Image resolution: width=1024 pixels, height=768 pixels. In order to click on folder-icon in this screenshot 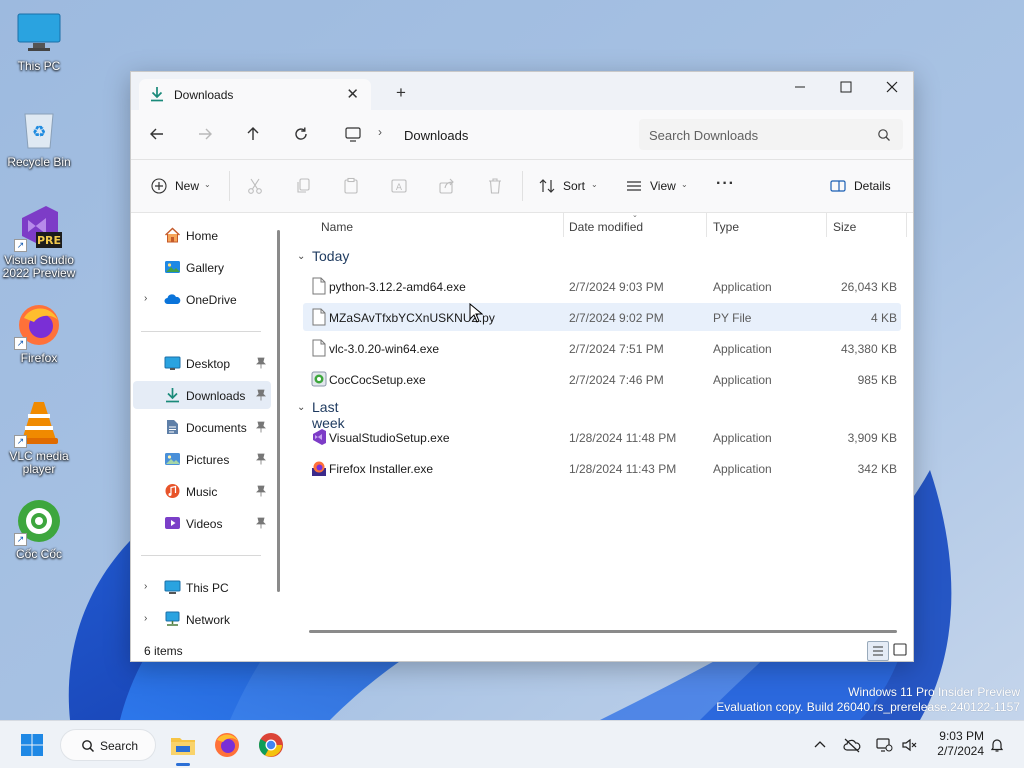, I will do `click(183, 746)`.